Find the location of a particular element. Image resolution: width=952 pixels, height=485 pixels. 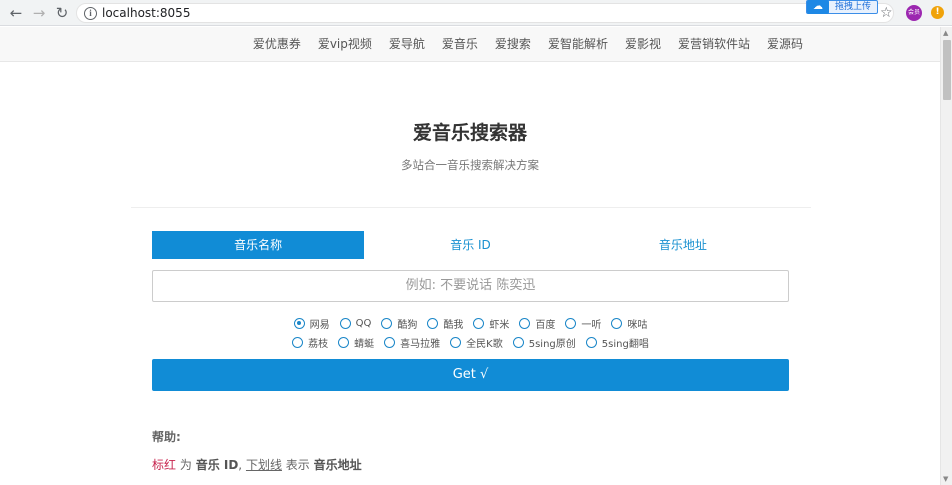

source-radio-label: 荔枝 is located at coordinates (318, 344).